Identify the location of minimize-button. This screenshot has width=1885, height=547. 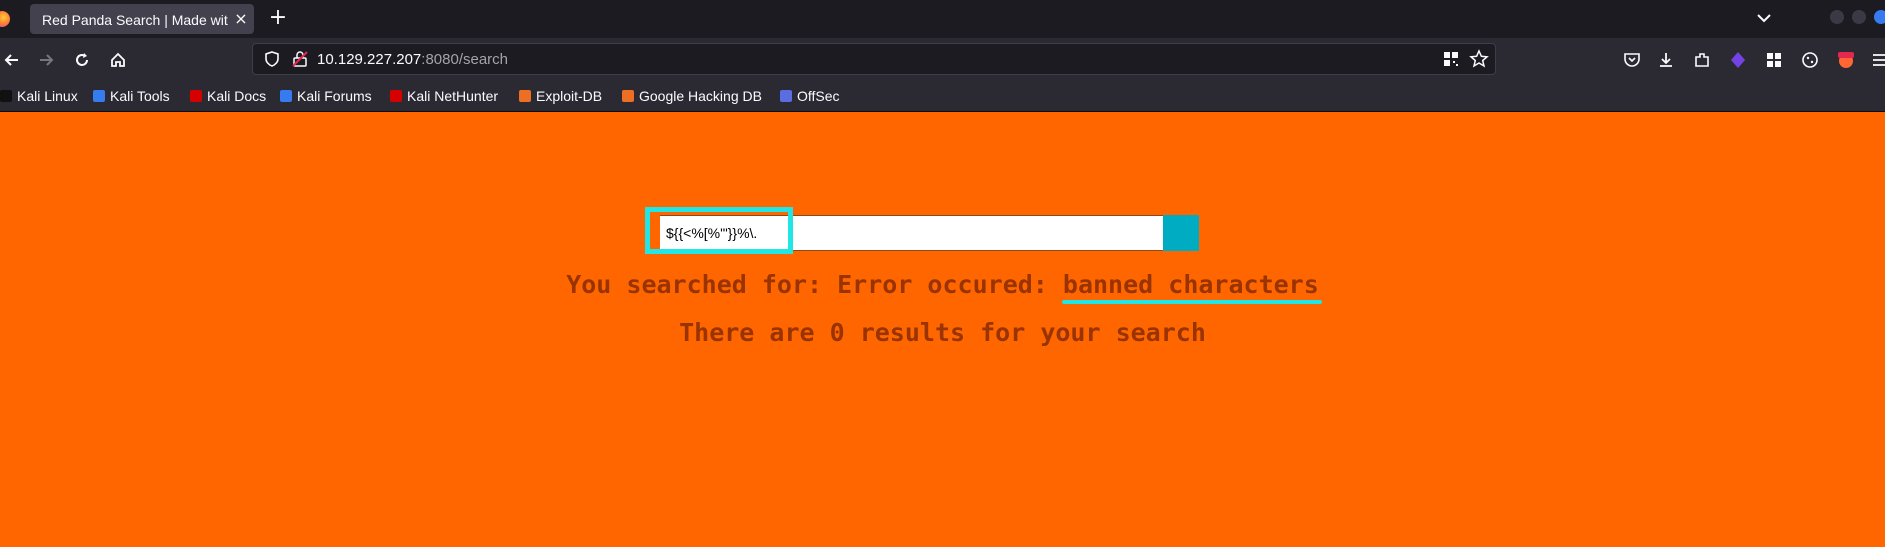
(1837, 17).